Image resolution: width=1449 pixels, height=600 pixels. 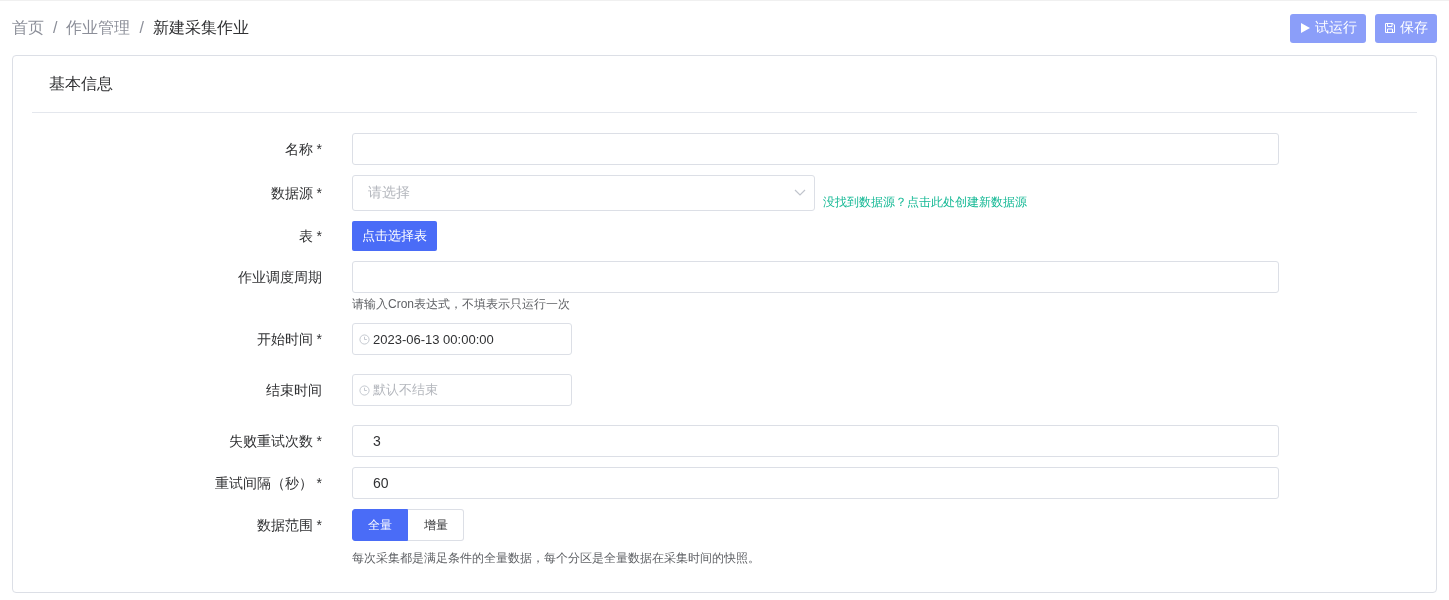 What do you see at coordinates (925, 202) in the screenshot?
I see `create-datasource-link: 没找到数据源？点击此处创建新数据源` at bounding box center [925, 202].